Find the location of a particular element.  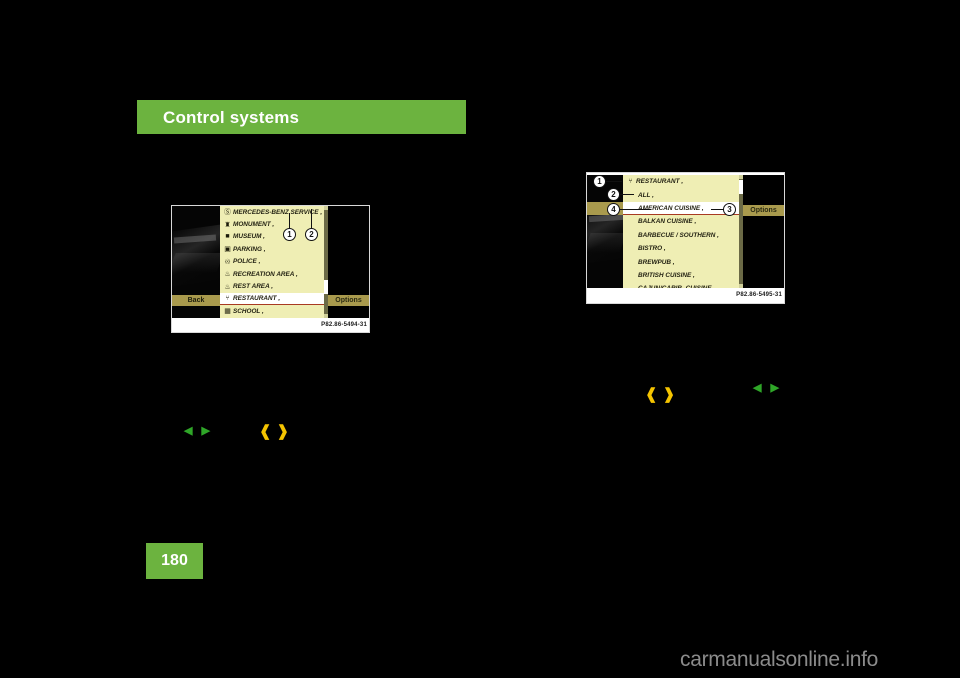

list-item-label: MONUMENT , is located at coordinates (254, 225).